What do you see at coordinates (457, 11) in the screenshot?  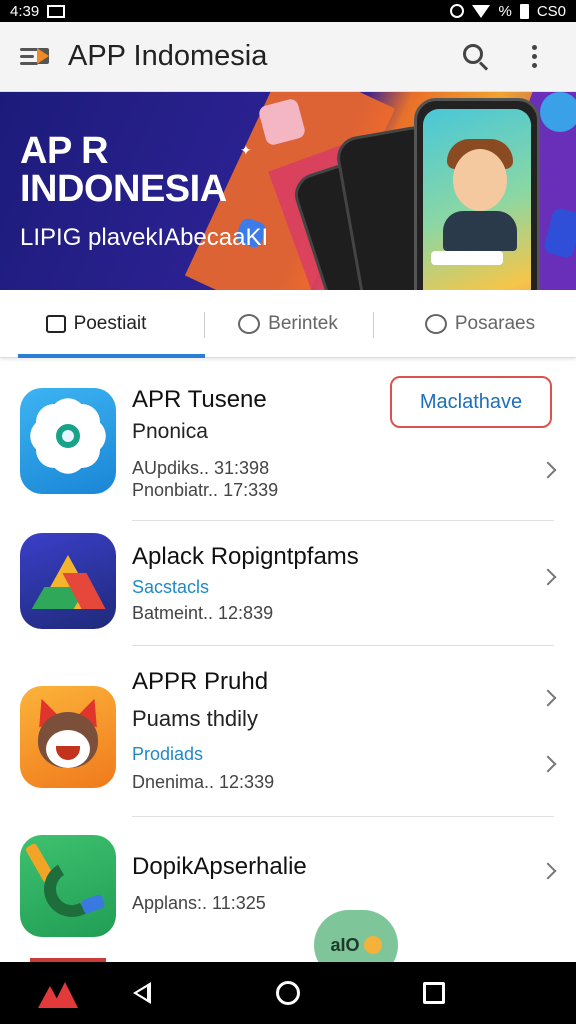 I see `alarm-icon` at bounding box center [457, 11].